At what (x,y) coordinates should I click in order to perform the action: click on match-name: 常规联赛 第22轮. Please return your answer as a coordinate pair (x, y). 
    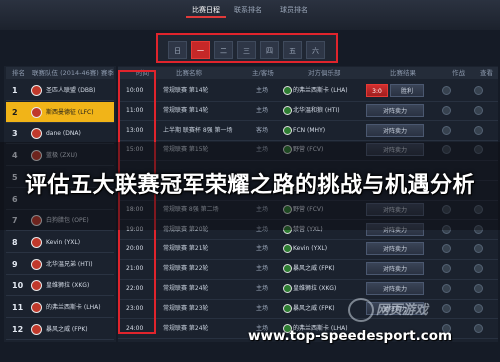
    Looking at the image, I should click on (186, 269).